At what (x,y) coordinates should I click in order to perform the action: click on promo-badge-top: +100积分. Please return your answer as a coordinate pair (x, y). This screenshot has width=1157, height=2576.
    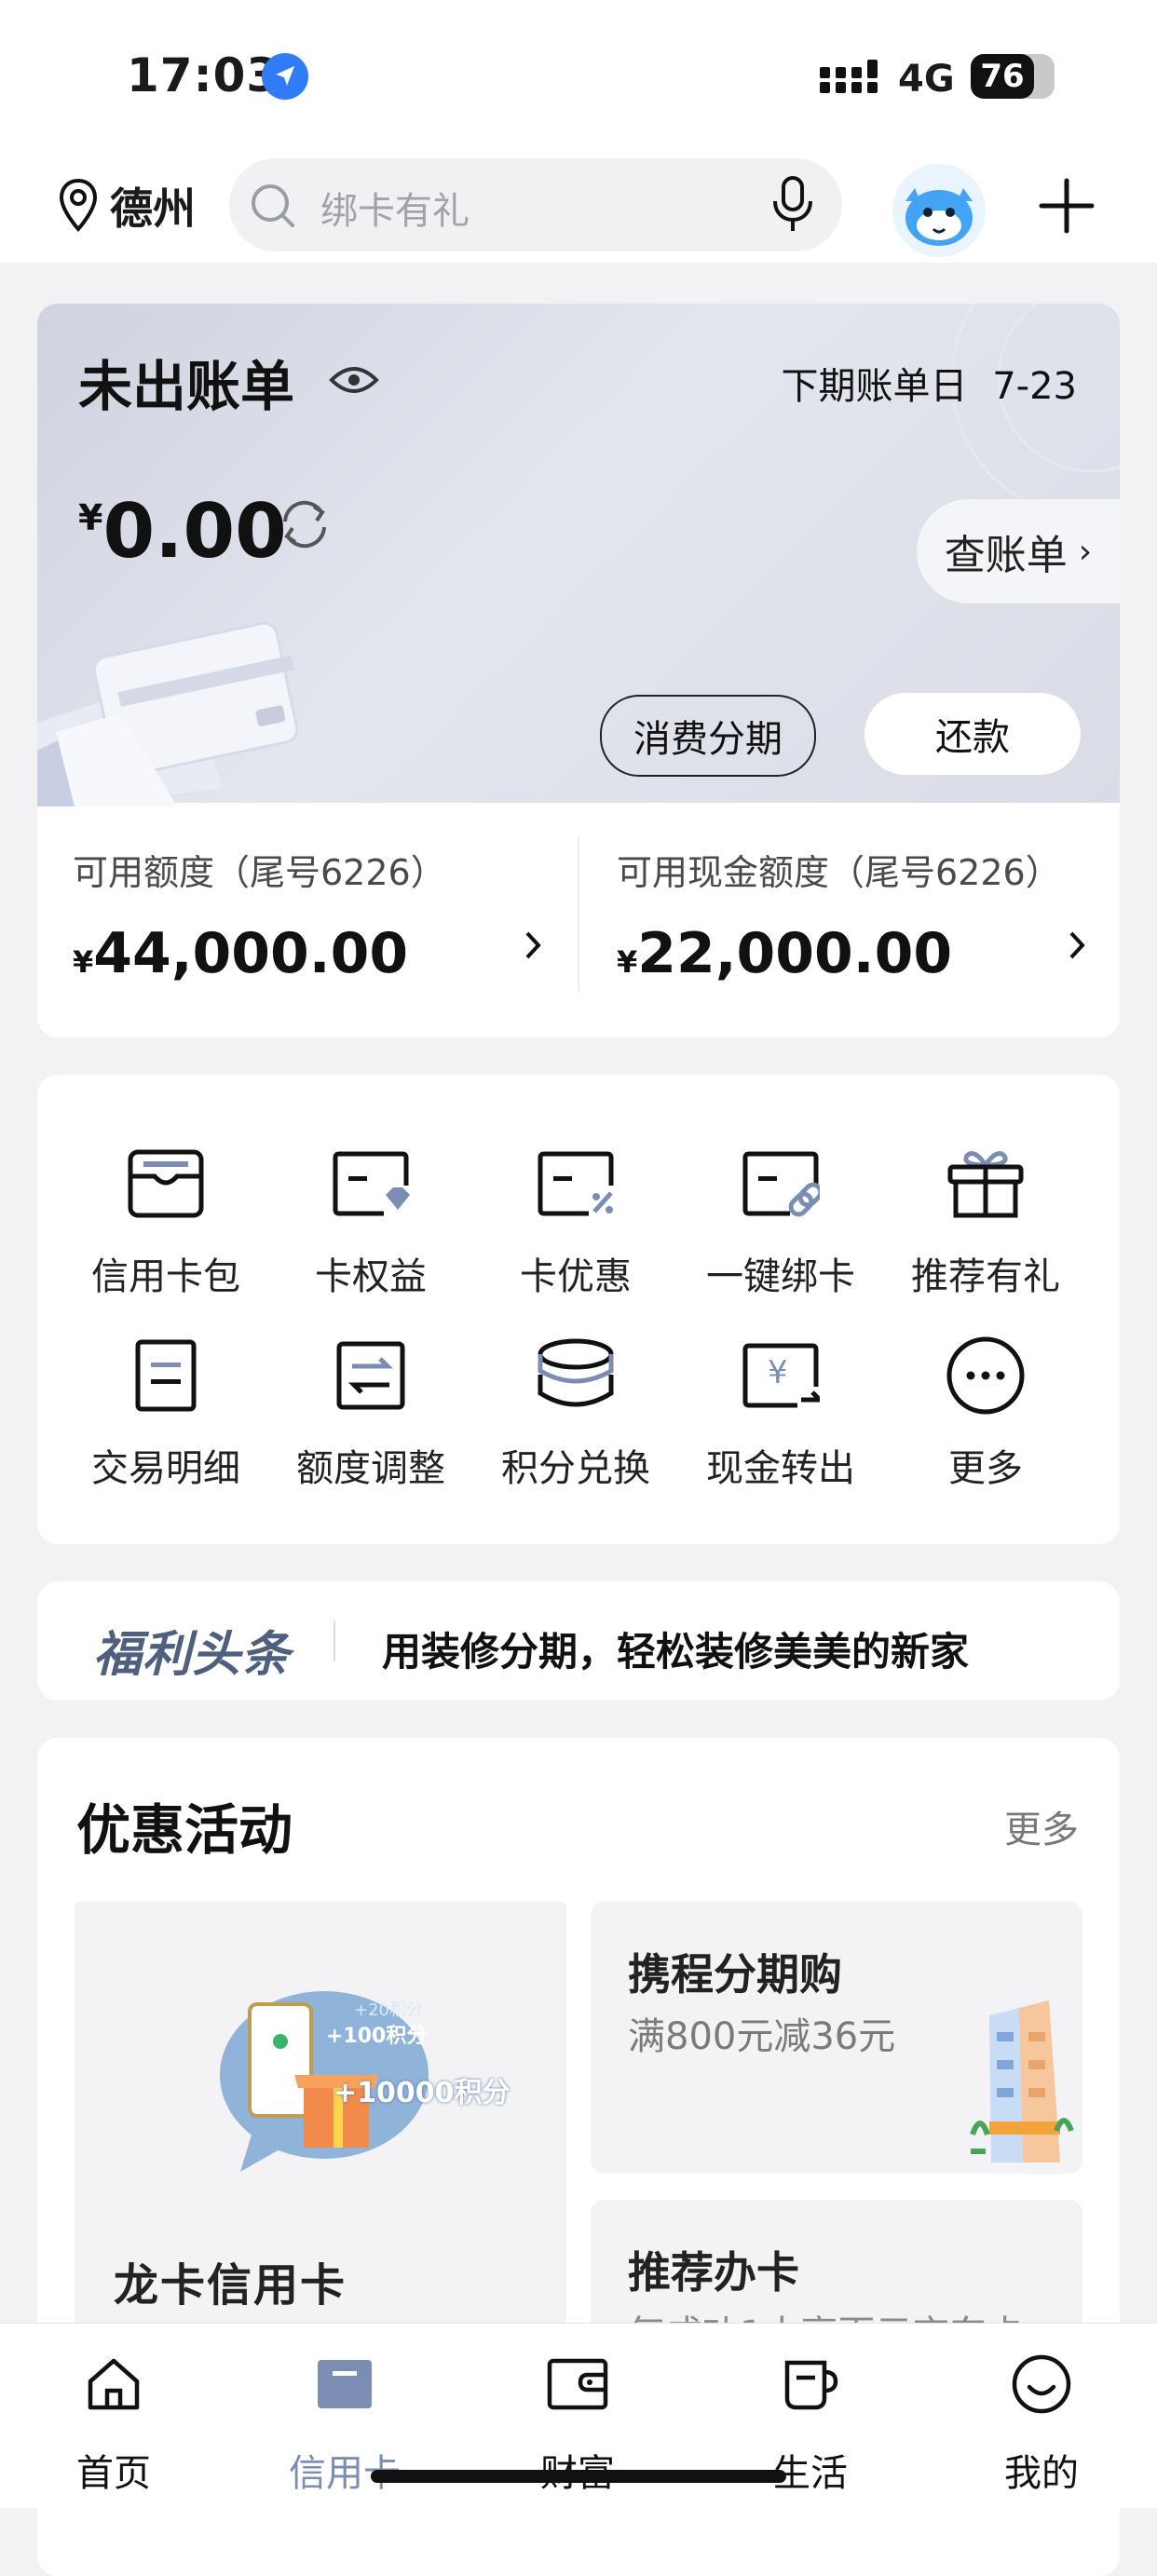
    Looking at the image, I should click on (377, 2036).